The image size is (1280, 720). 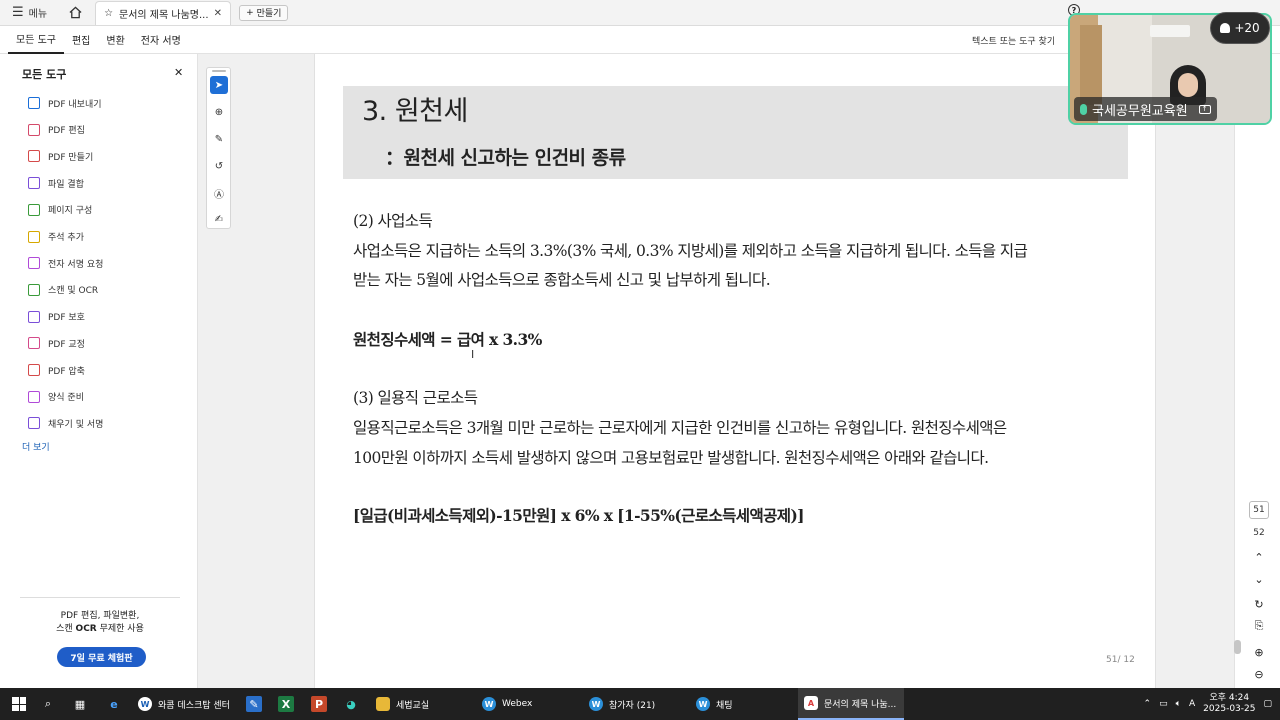 I want to click on sidebar-item-label: 스캔 및 OCR, so click(x=73, y=291).